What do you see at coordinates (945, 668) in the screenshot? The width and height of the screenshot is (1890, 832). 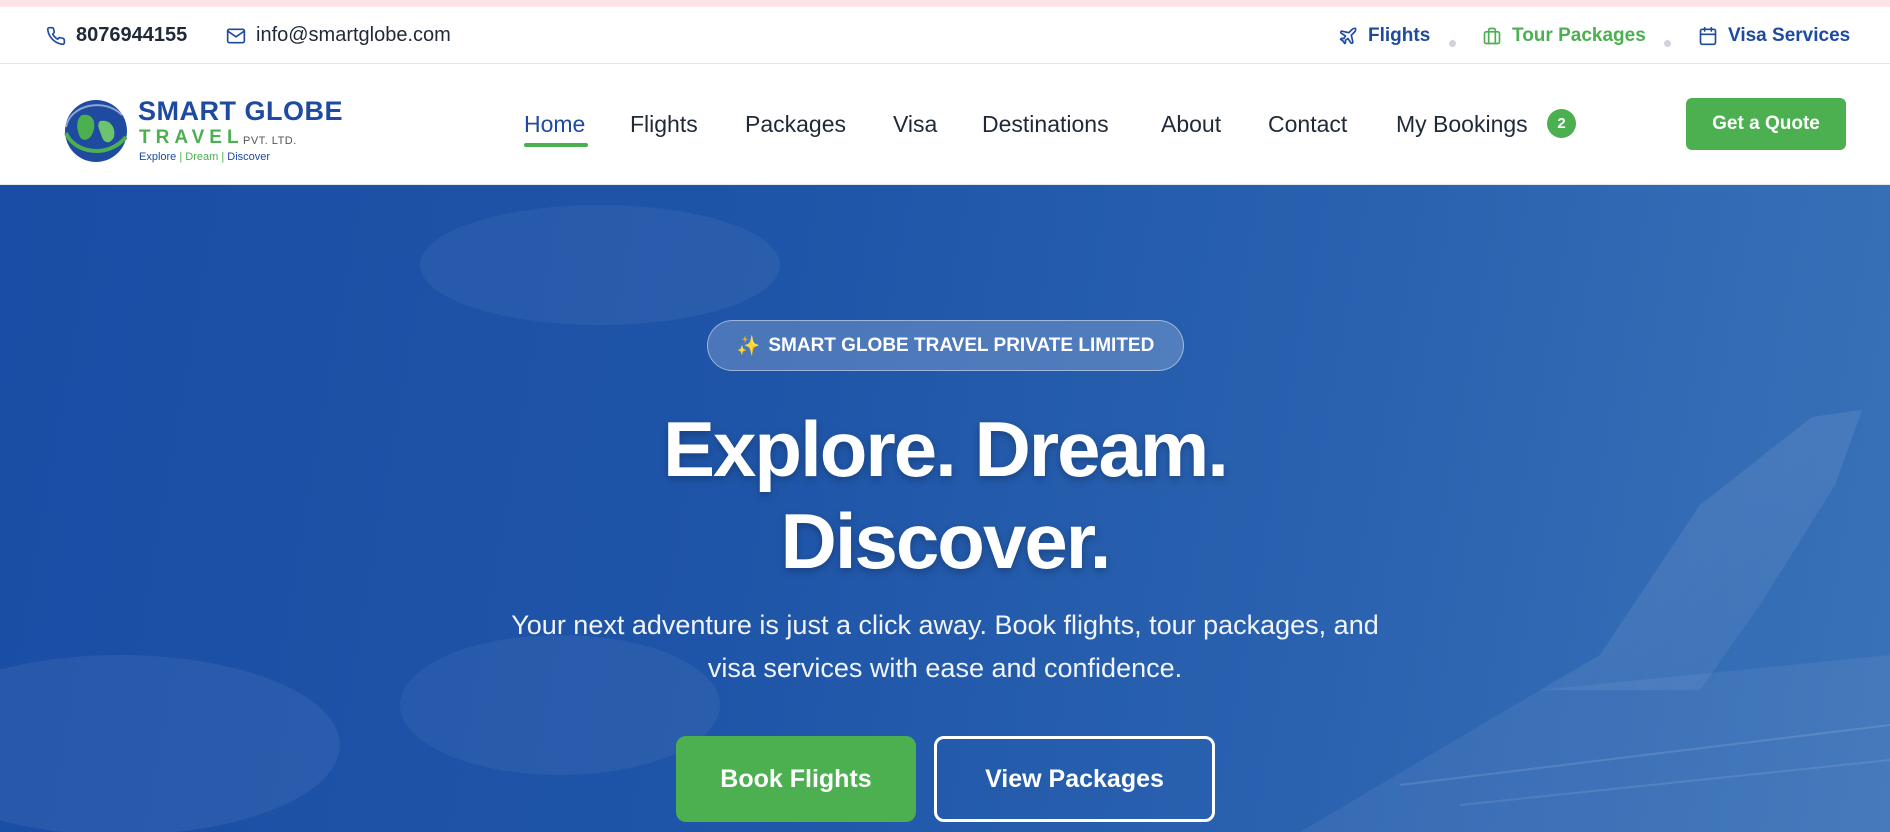 I see `hero-subtitle-line-2: visa services with ease and confidence.` at bounding box center [945, 668].